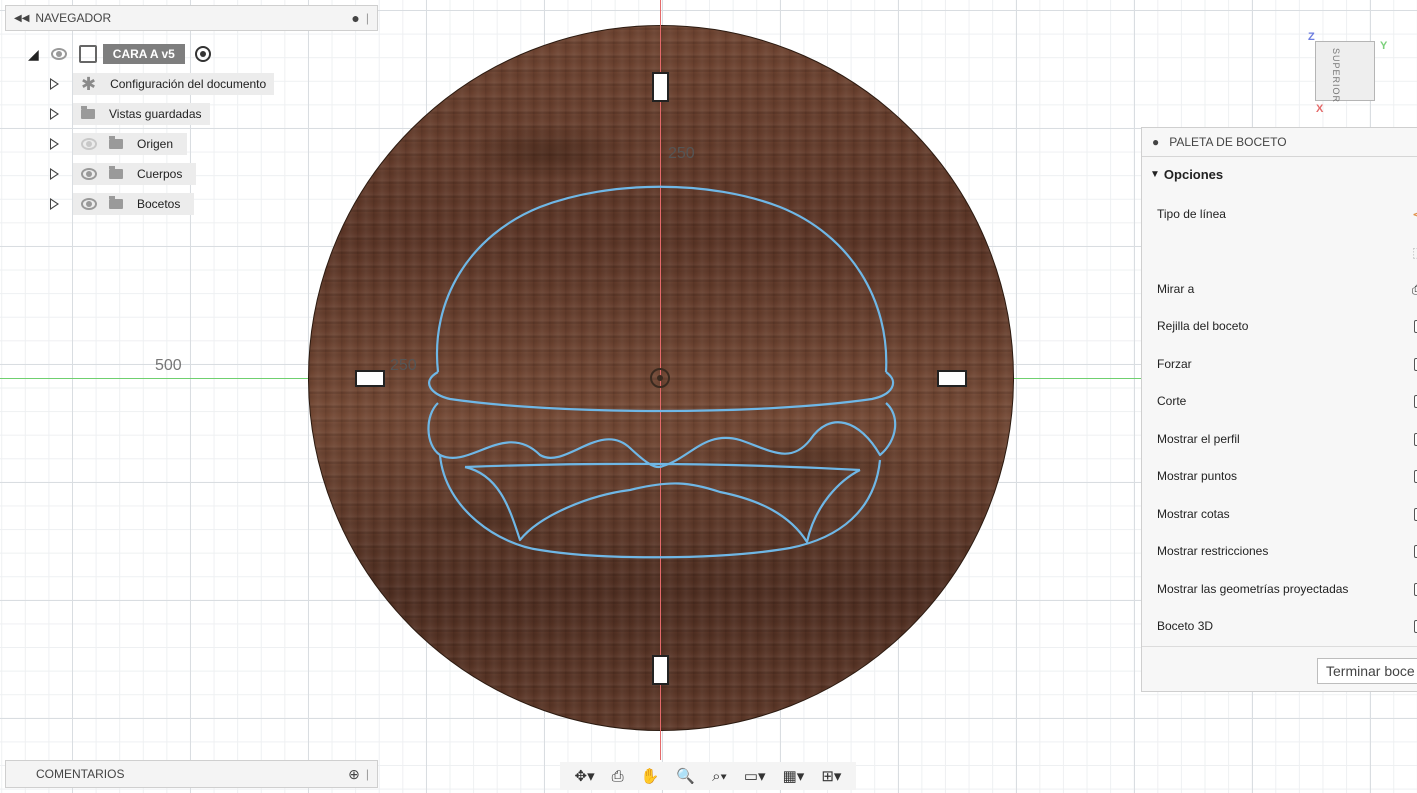 The image size is (1417, 793). I want to click on palette-row-label: Tipo de línea, so click(1191, 214).